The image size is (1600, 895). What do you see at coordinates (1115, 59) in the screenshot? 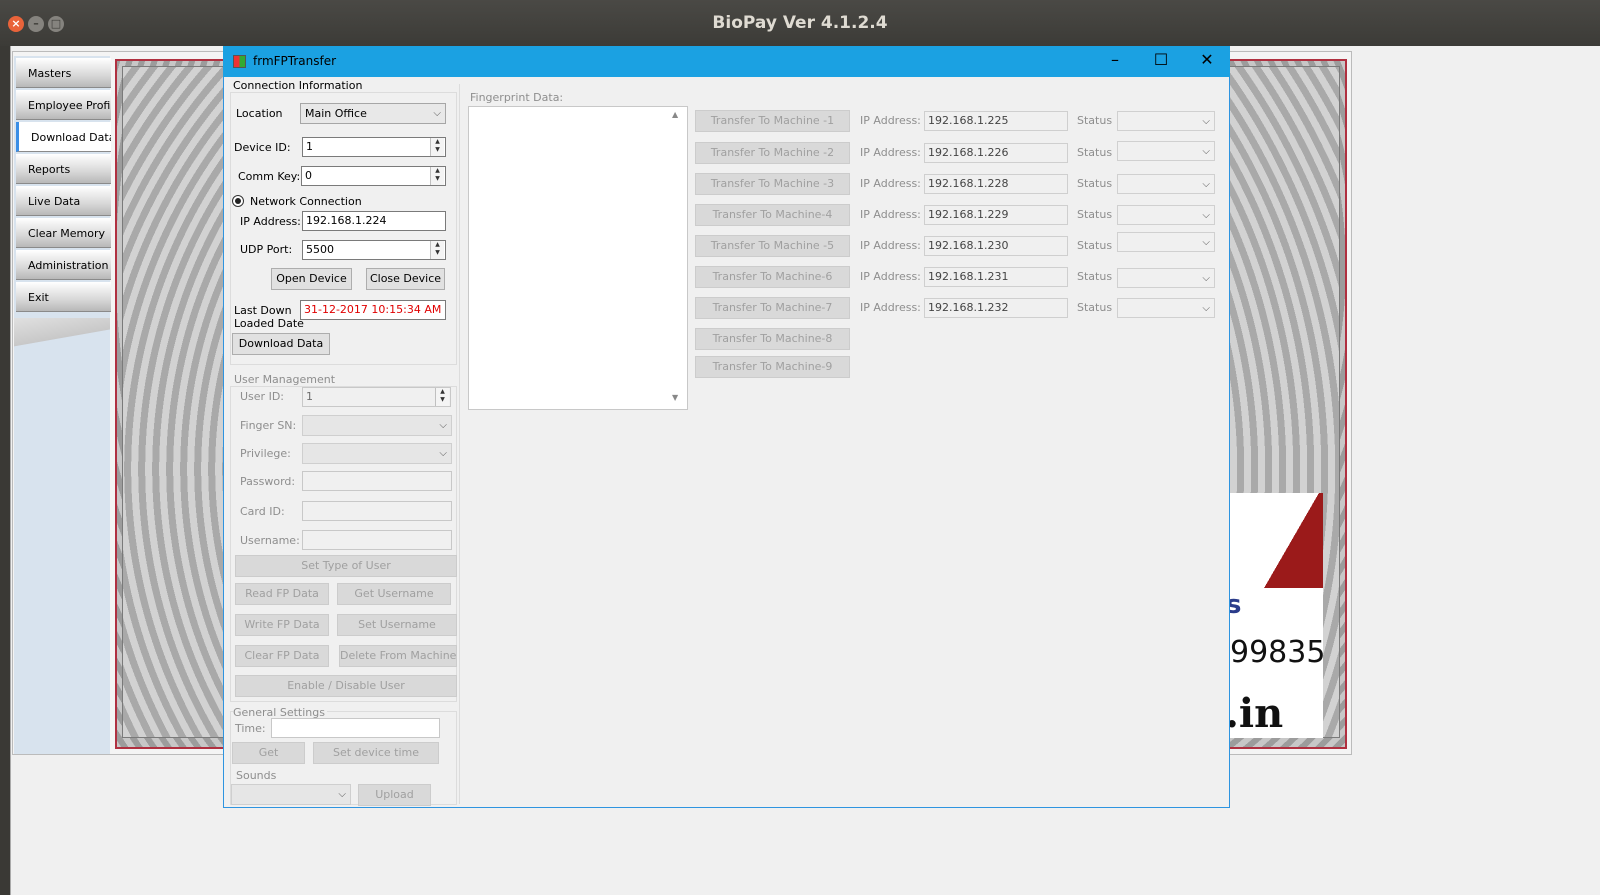
I see `dialog-minimize-icon: –` at bounding box center [1115, 59].